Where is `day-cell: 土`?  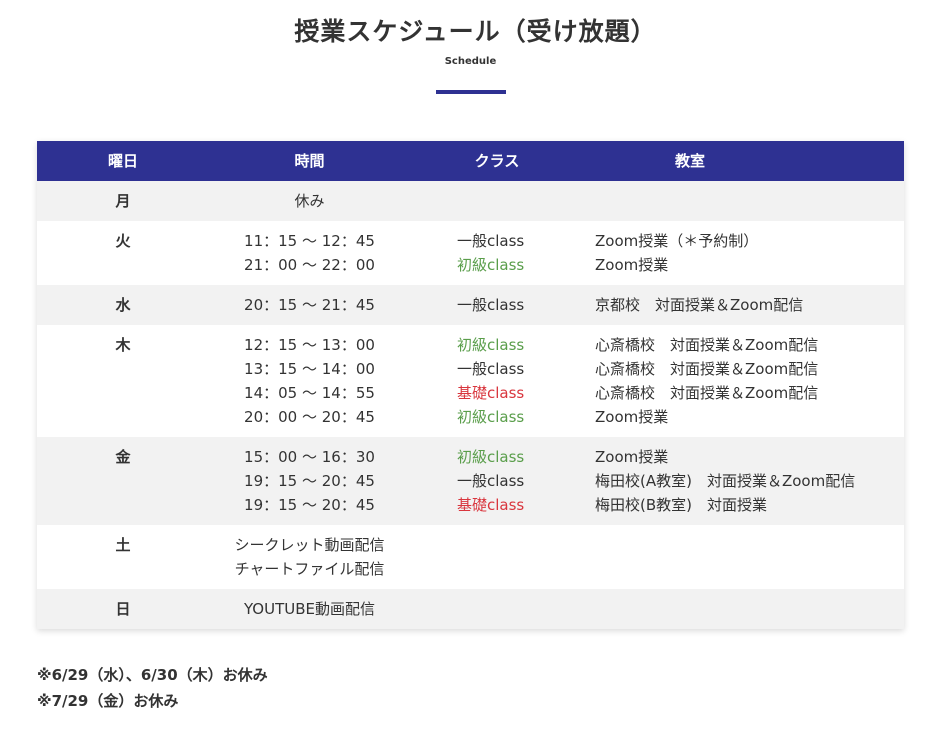
day-cell: 土 is located at coordinates (123, 545).